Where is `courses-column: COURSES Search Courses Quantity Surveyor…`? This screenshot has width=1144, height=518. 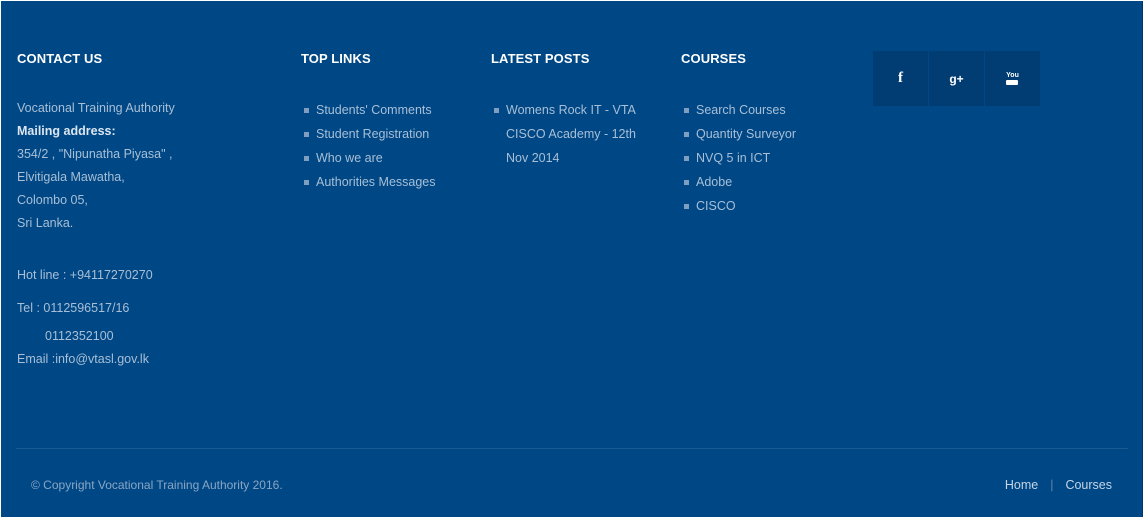 courses-column: COURSES Search Courses Quantity Surveyor… is located at coordinates (766, 134).